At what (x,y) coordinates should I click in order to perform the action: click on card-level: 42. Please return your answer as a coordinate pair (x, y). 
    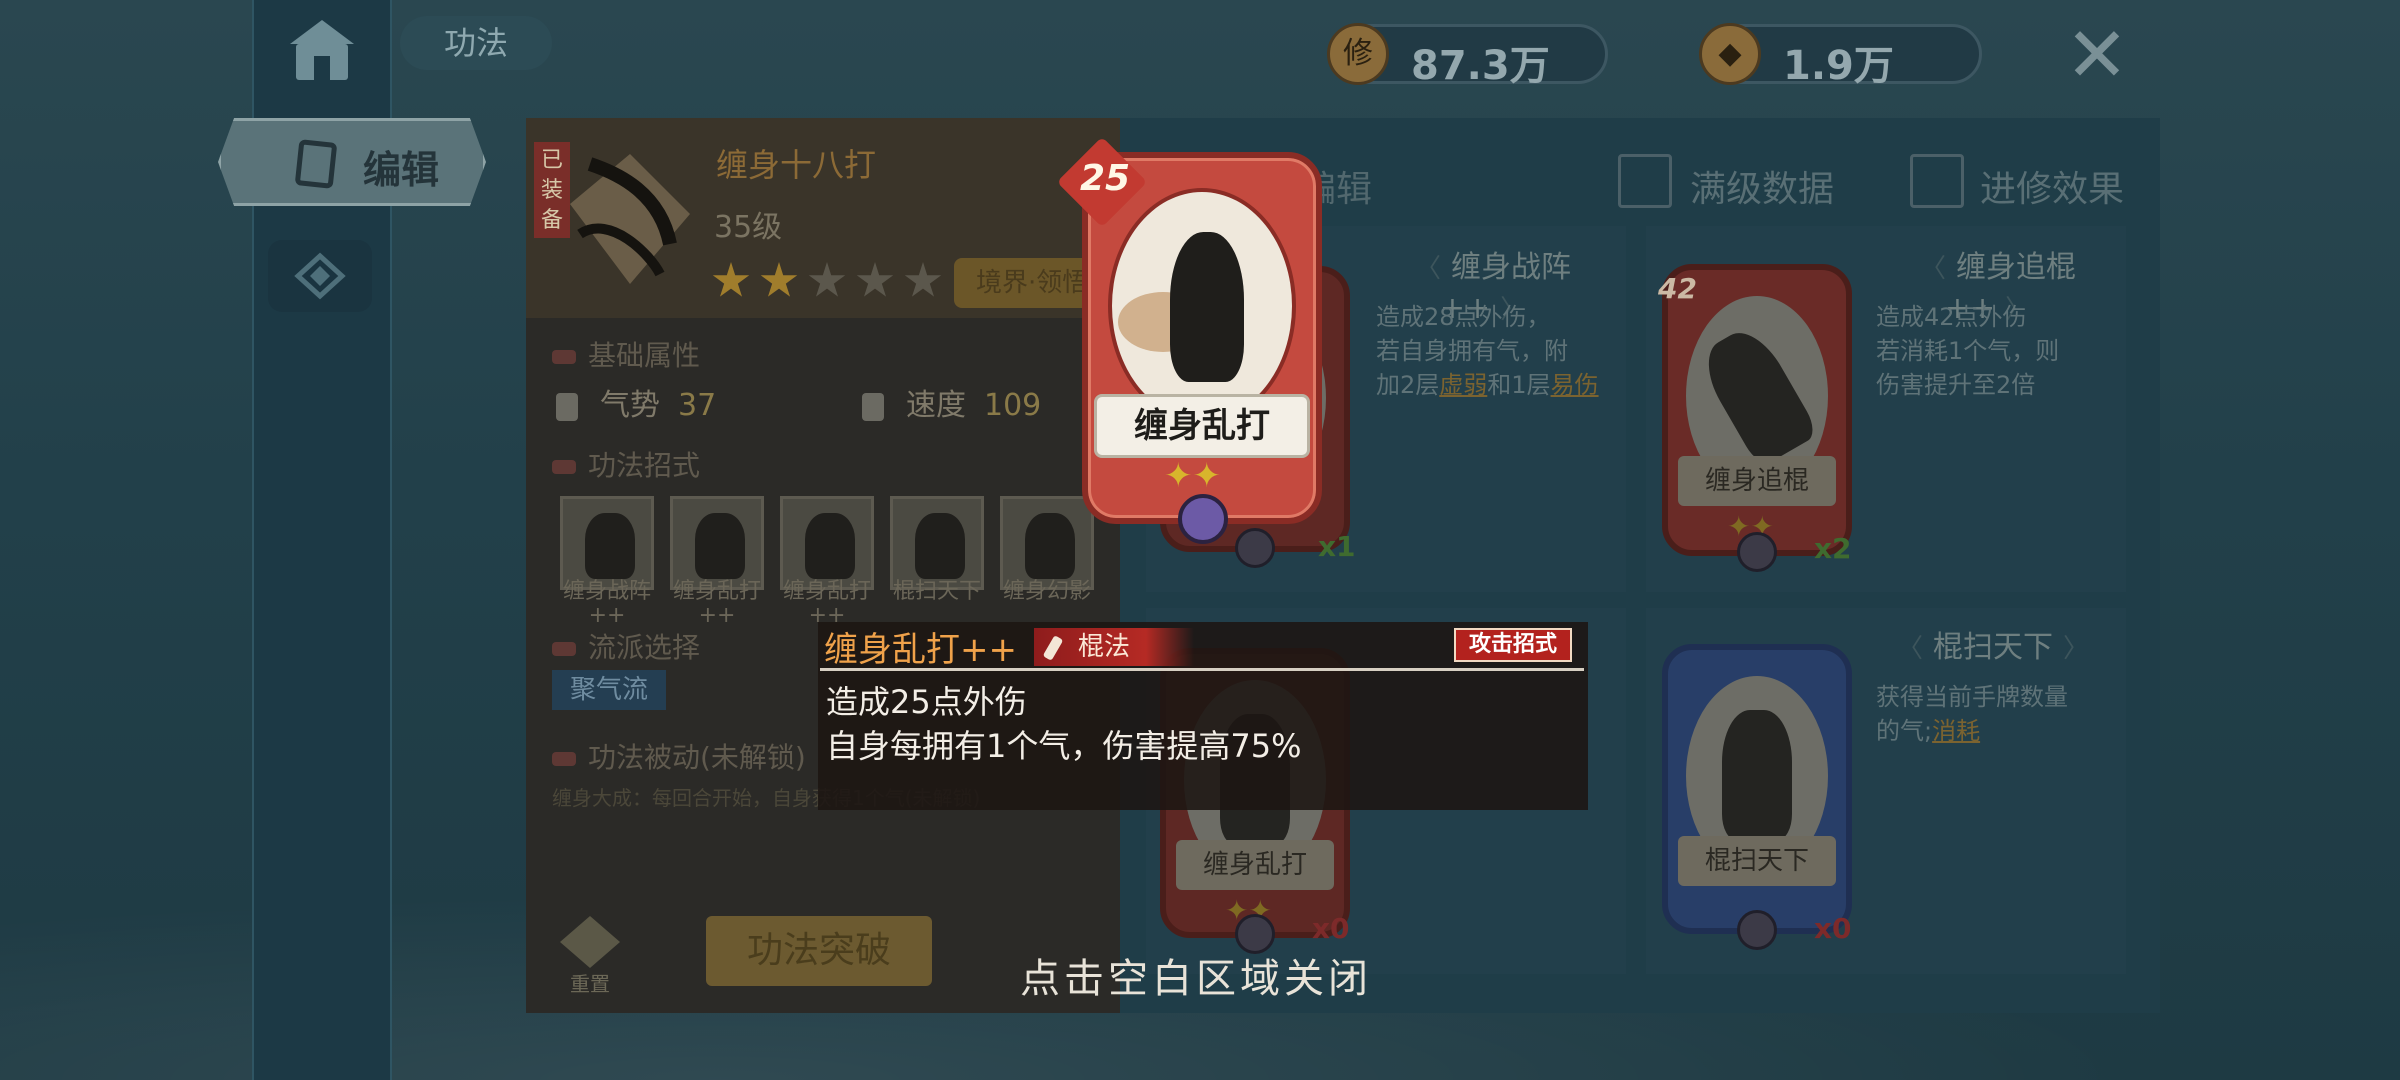
    Looking at the image, I should click on (1677, 288).